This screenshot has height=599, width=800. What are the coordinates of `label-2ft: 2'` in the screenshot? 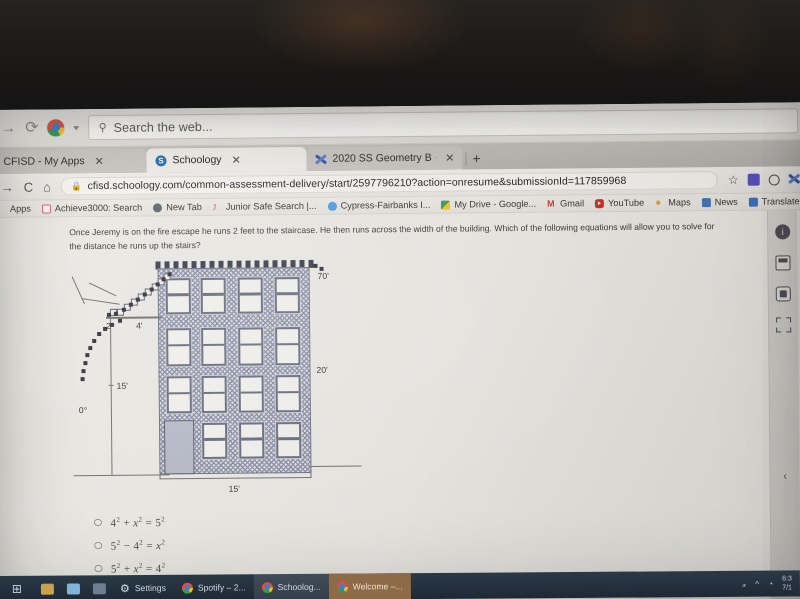 It's located at (109, 325).